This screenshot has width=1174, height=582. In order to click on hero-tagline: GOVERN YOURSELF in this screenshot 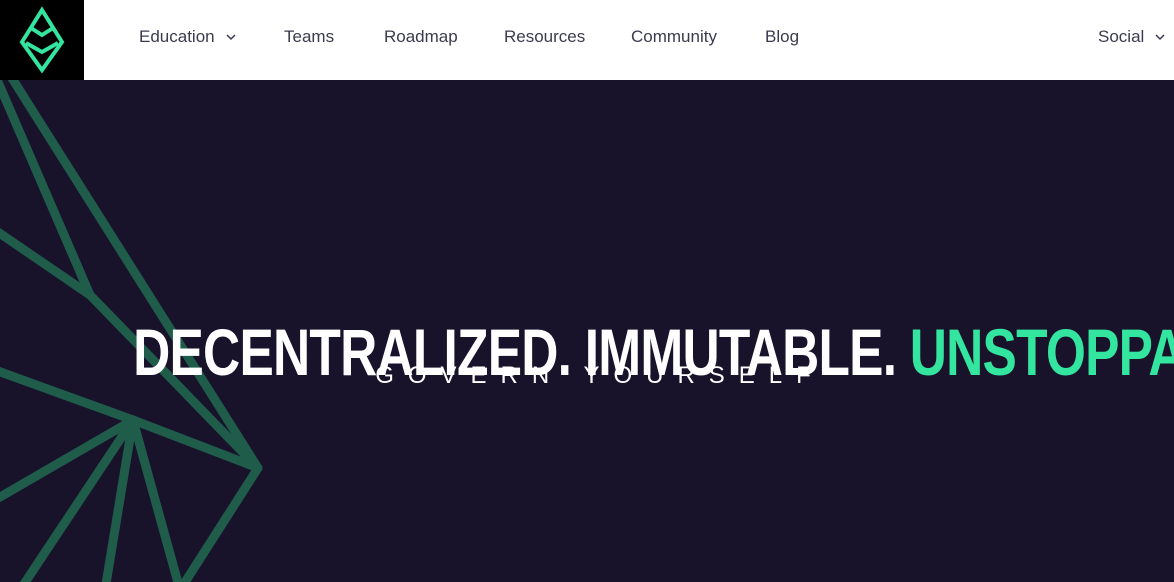, I will do `click(600, 375)`.